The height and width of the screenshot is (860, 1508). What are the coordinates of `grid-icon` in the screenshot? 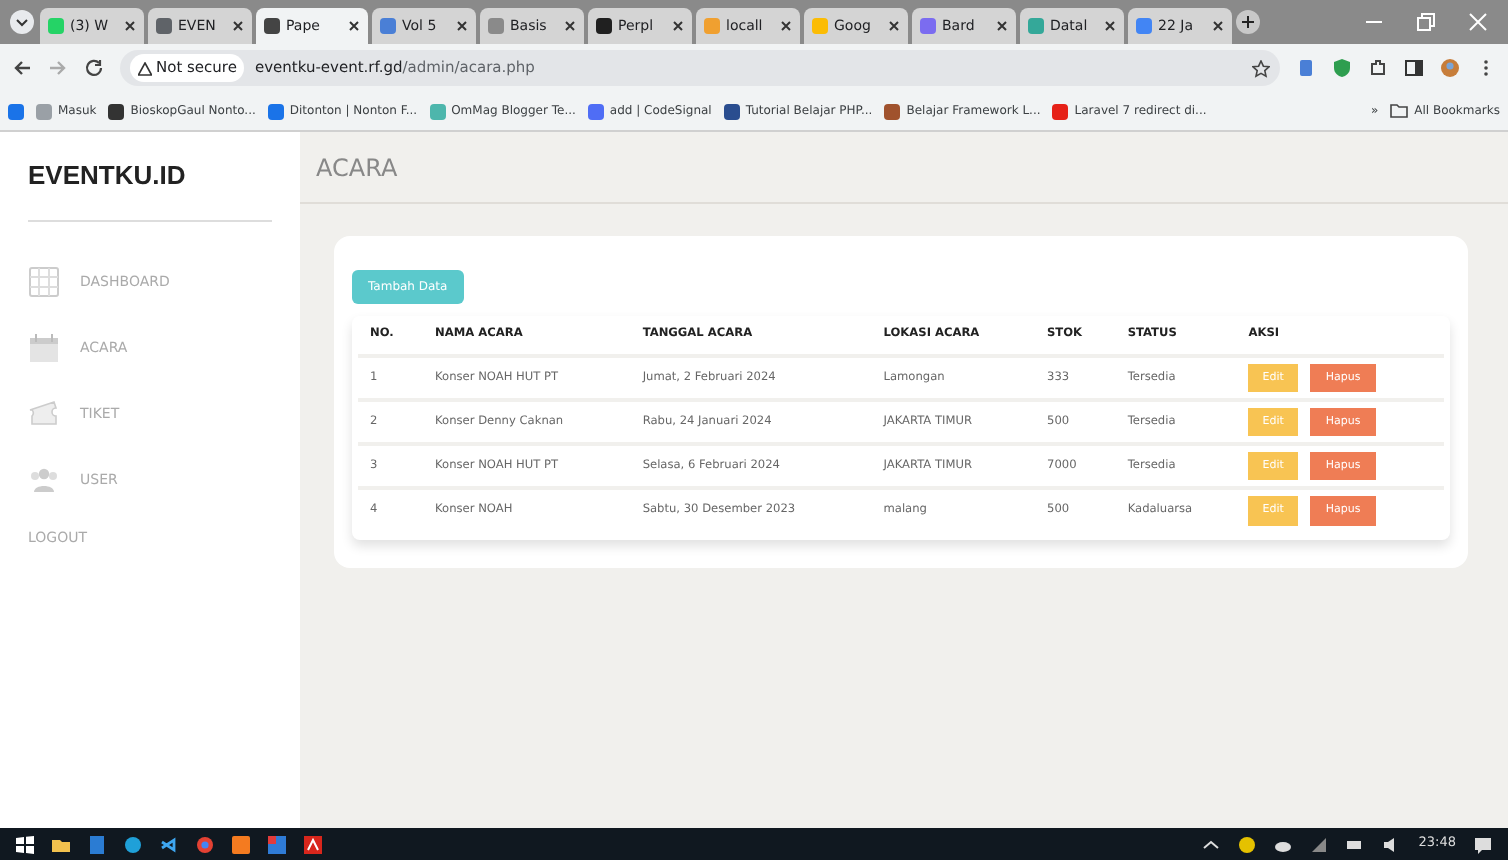 It's located at (44, 282).